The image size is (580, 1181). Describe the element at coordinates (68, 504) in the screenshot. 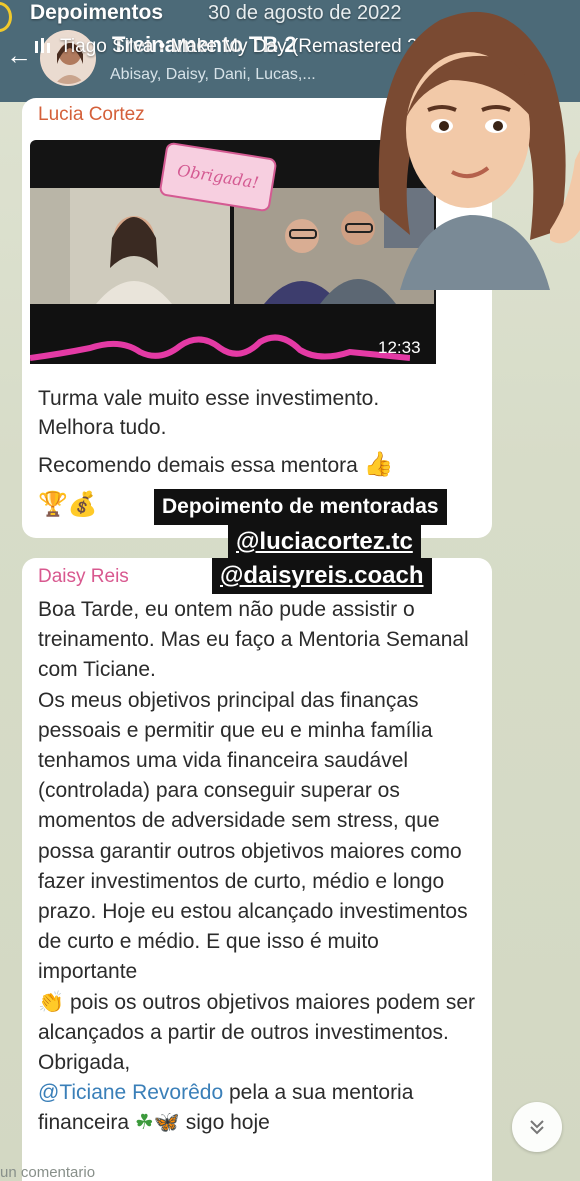

I see `emoji-row: 🏆💰` at that location.